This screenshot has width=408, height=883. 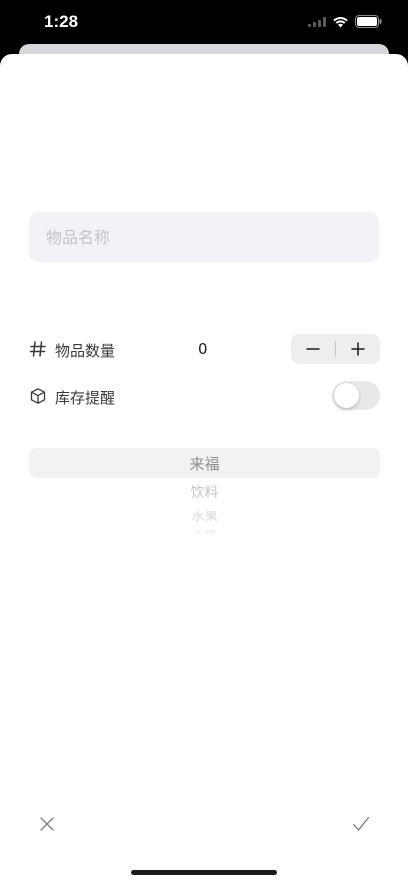 I want to click on status-time: 1:28, so click(x=61, y=21).